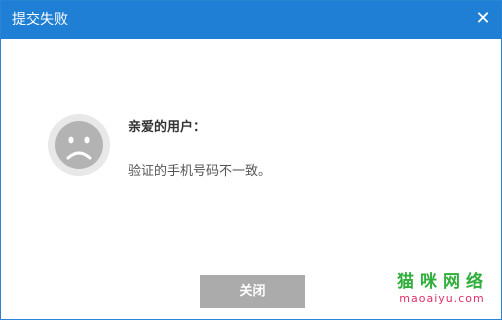 The width and height of the screenshot is (502, 320). What do you see at coordinates (443, 282) in the screenshot?
I see `watermark-chinese: 猫咪网络` at bounding box center [443, 282].